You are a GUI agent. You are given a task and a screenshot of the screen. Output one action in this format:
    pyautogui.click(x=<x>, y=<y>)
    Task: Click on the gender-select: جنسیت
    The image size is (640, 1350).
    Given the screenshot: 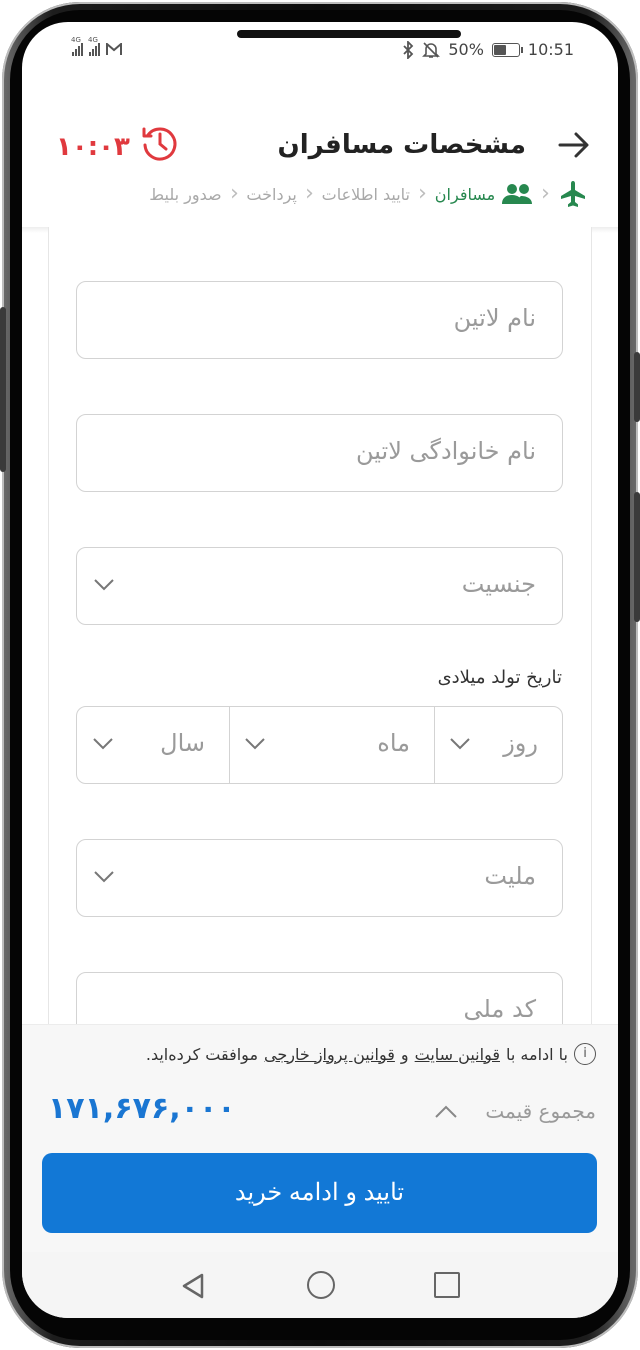 What is the action you would take?
    pyautogui.click(x=319, y=586)
    